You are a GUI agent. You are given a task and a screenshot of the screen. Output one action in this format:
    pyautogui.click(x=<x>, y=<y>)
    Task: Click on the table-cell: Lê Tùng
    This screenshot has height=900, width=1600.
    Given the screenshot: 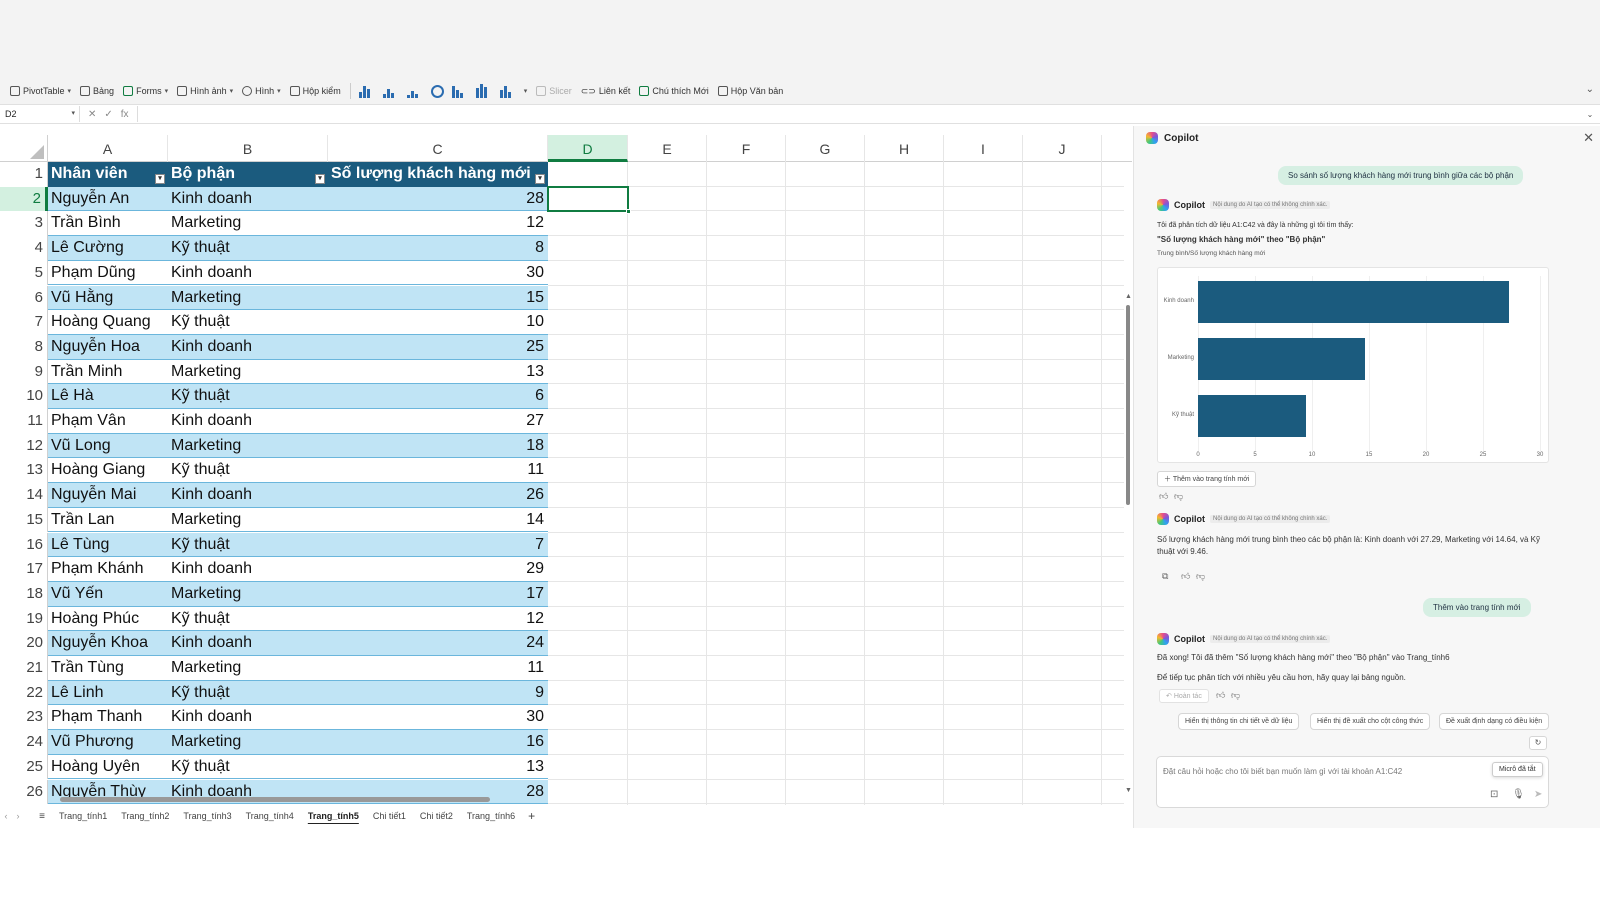 What is the action you would take?
    pyautogui.click(x=108, y=545)
    